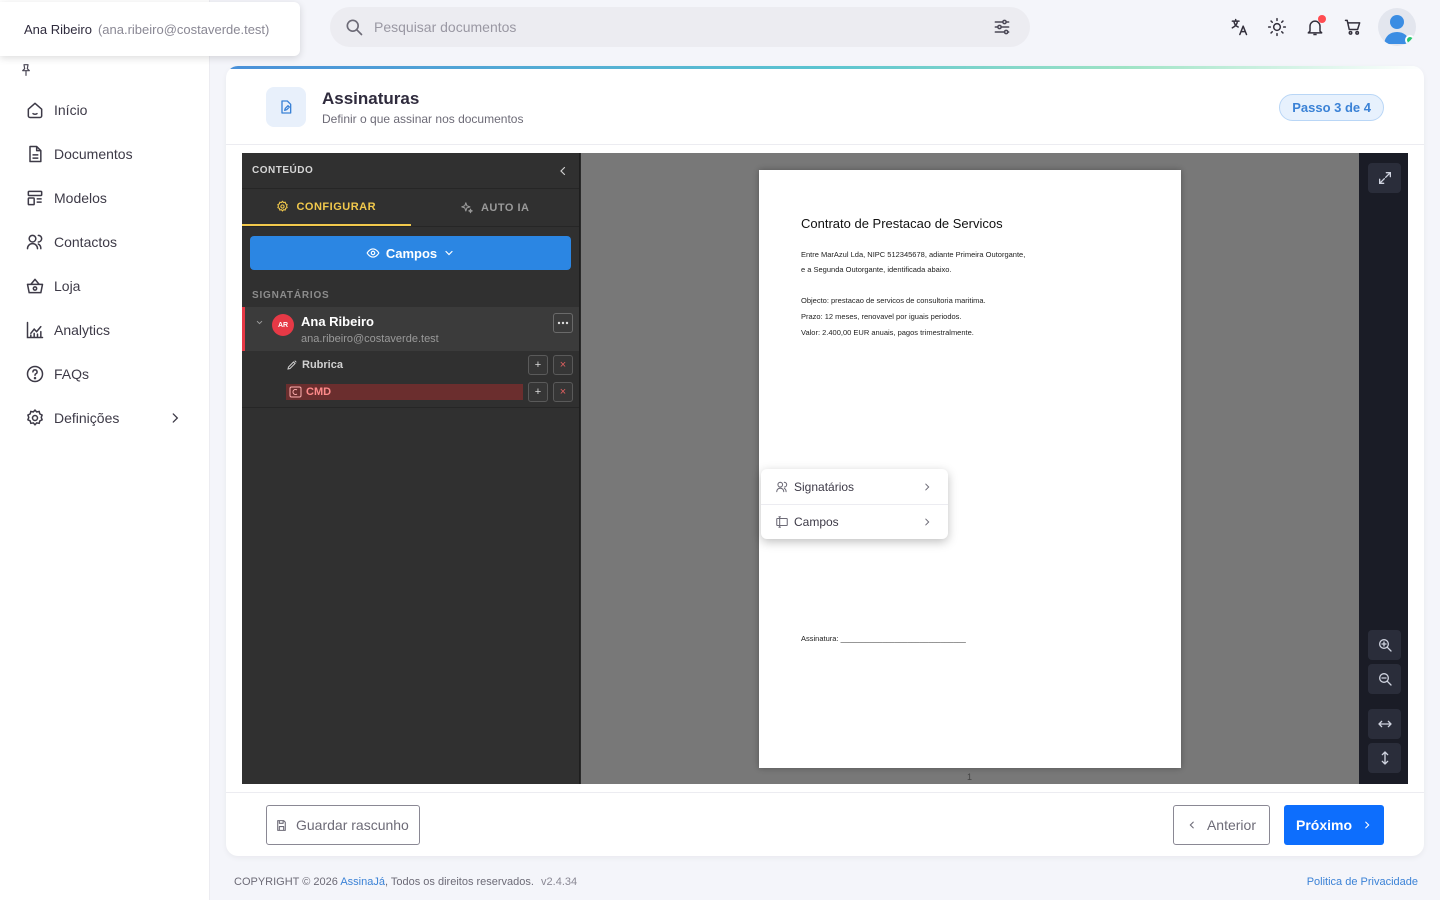  What do you see at coordinates (559, 882) in the screenshot?
I see `version-text: v2.4.34` at bounding box center [559, 882].